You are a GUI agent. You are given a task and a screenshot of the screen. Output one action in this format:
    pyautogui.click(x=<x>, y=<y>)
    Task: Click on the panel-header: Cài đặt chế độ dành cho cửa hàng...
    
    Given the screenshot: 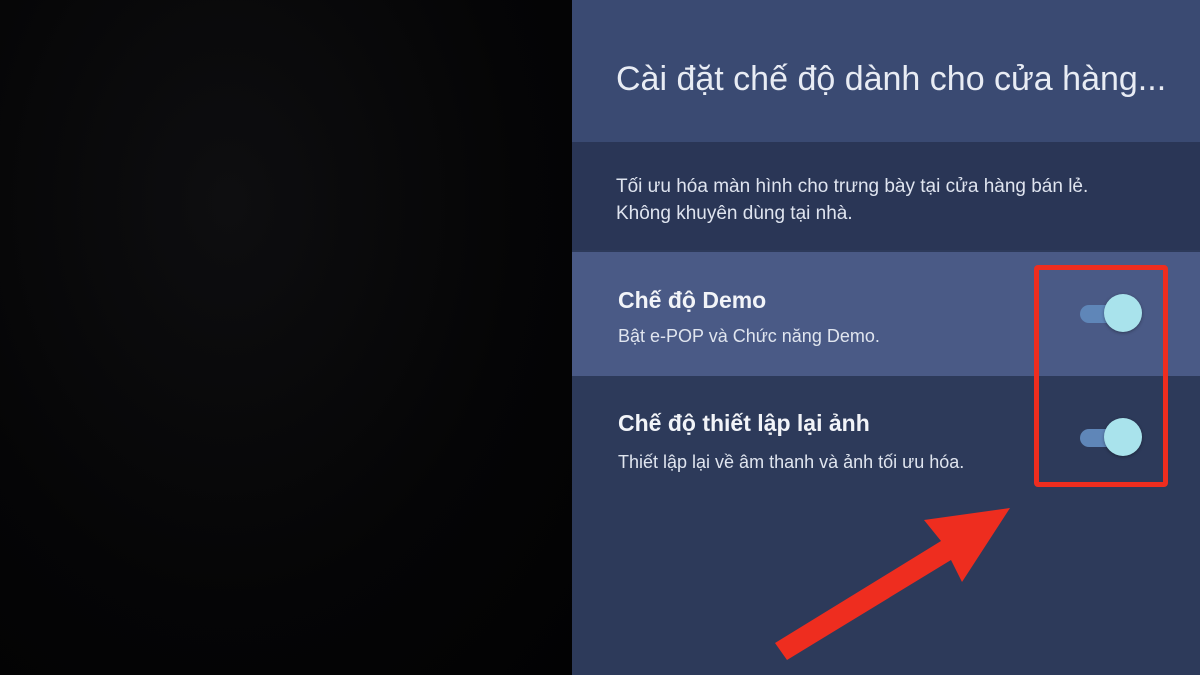 What is the action you would take?
    pyautogui.click(x=886, y=71)
    